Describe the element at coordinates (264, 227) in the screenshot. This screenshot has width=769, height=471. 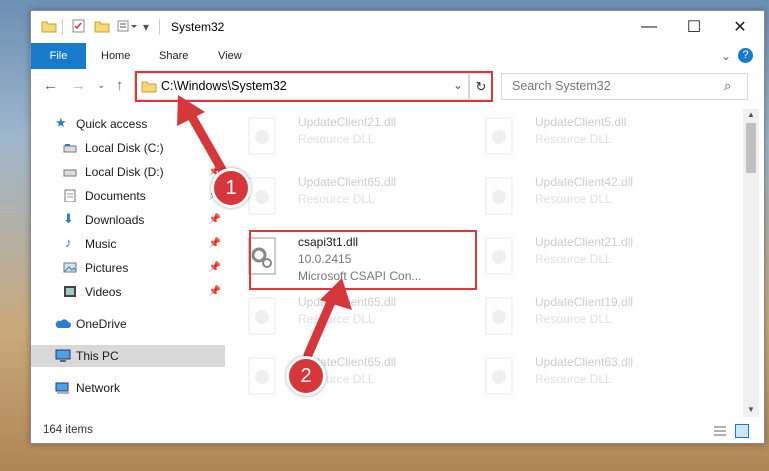
I see `annotation-arrows` at that location.